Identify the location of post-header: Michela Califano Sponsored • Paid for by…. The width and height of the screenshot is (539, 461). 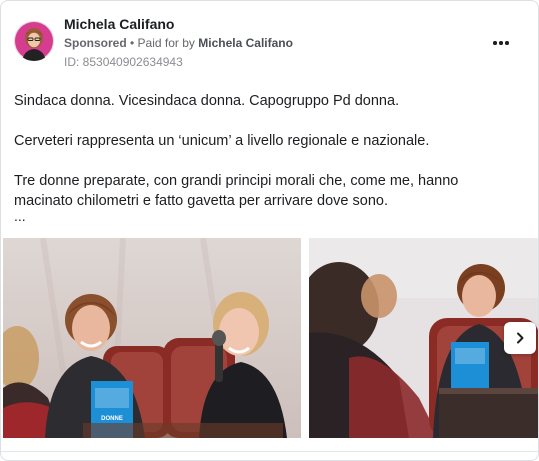
(269, 43).